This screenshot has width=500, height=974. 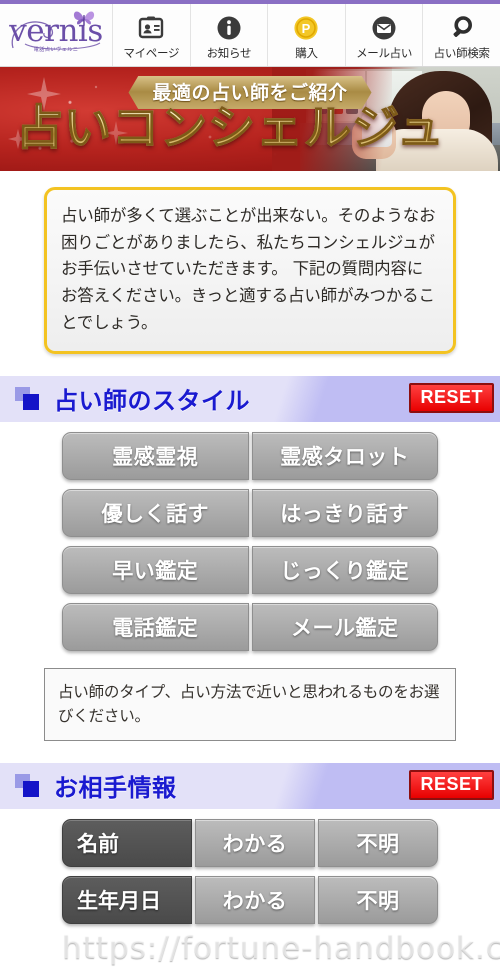 I want to click on style-hint-section: 占い師のタイプ、占い方法で近いと思われるものをお選びください。, so click(x=250, y=700).